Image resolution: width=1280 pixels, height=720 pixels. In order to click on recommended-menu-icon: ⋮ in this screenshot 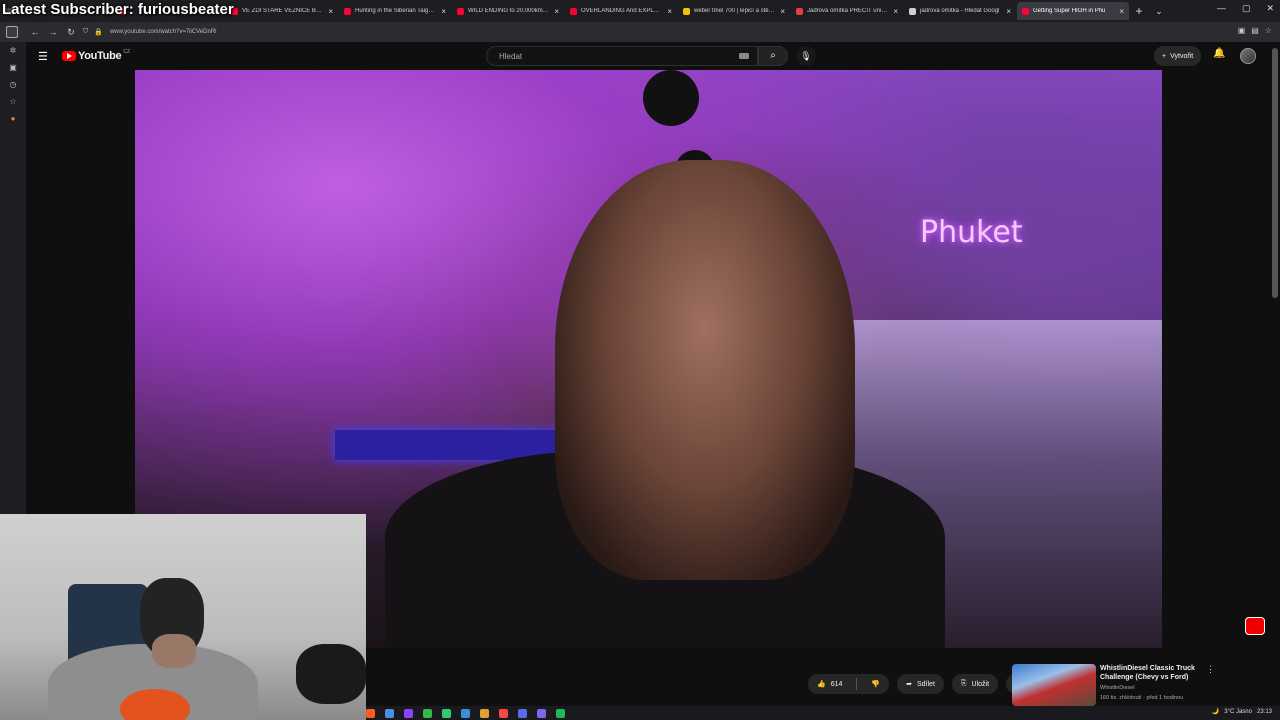, I will do `click(1210, 669)`.